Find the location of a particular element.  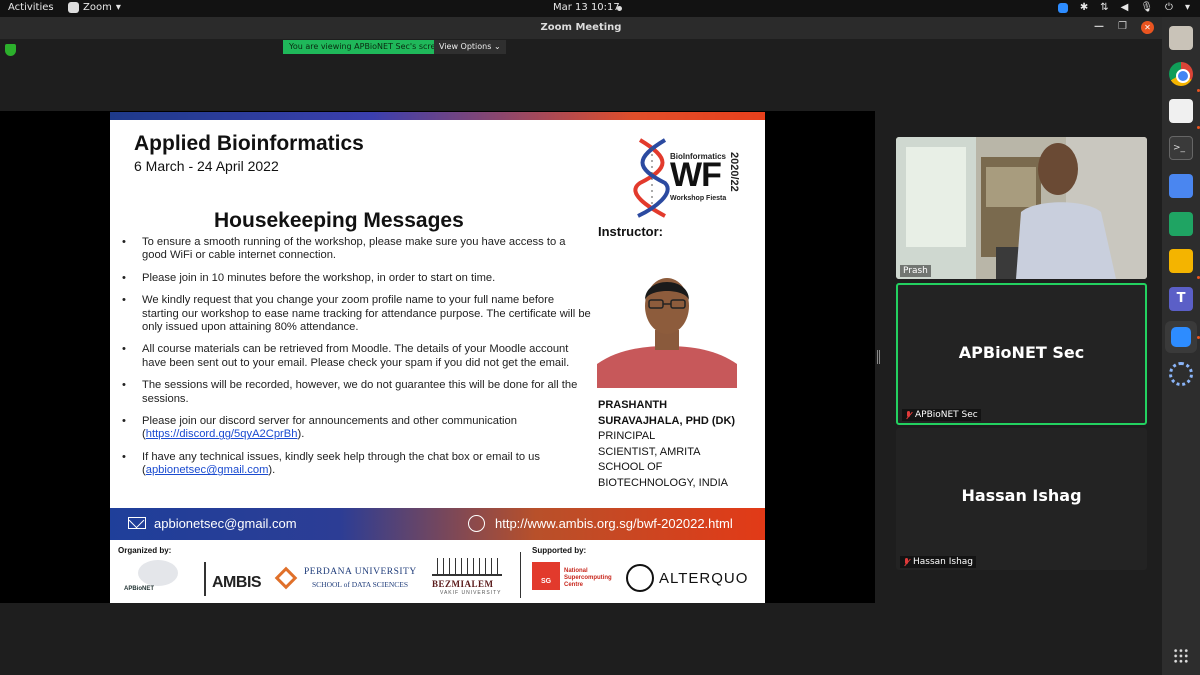

caduceus-icon is located at coordinates (205, 579).